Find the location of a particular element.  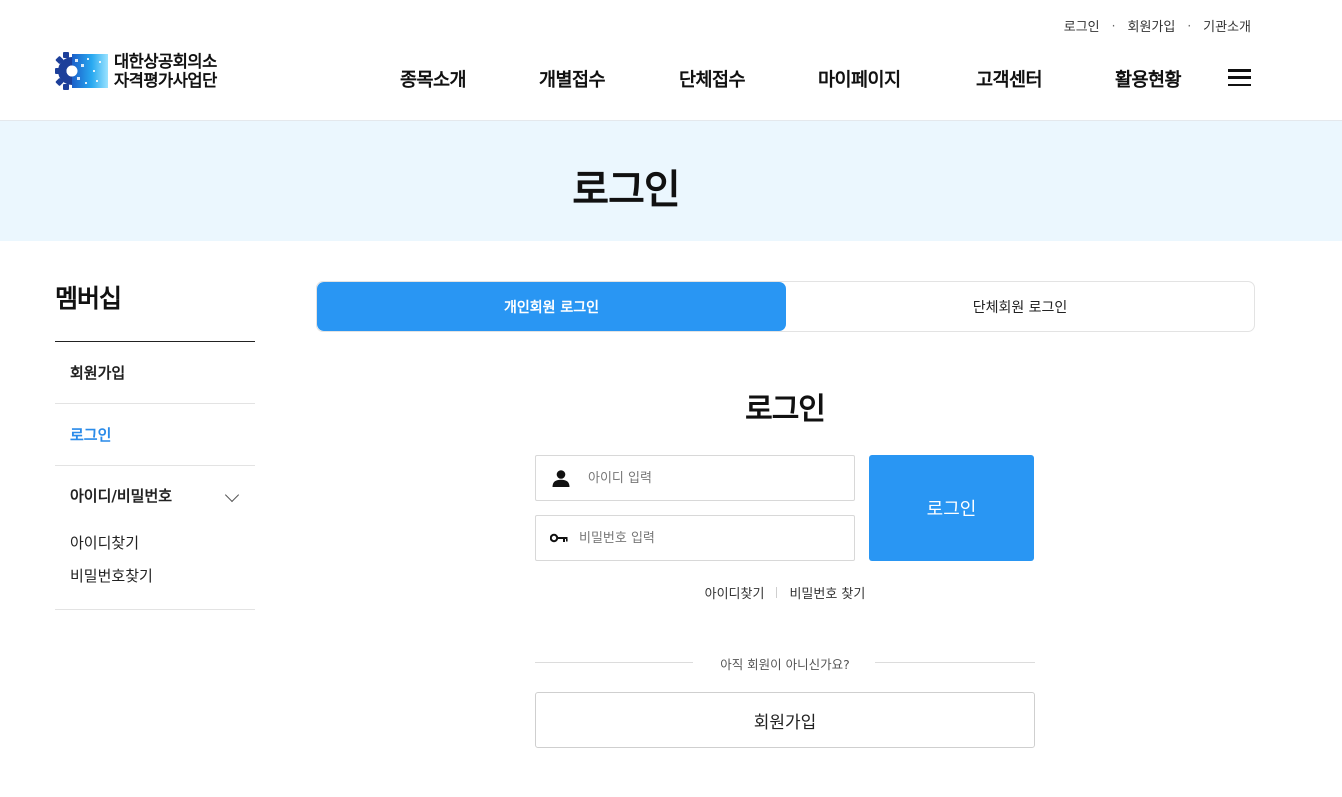

sidebar-group-head: 아이디/비밀번호 is located at coordinates (155, 496).